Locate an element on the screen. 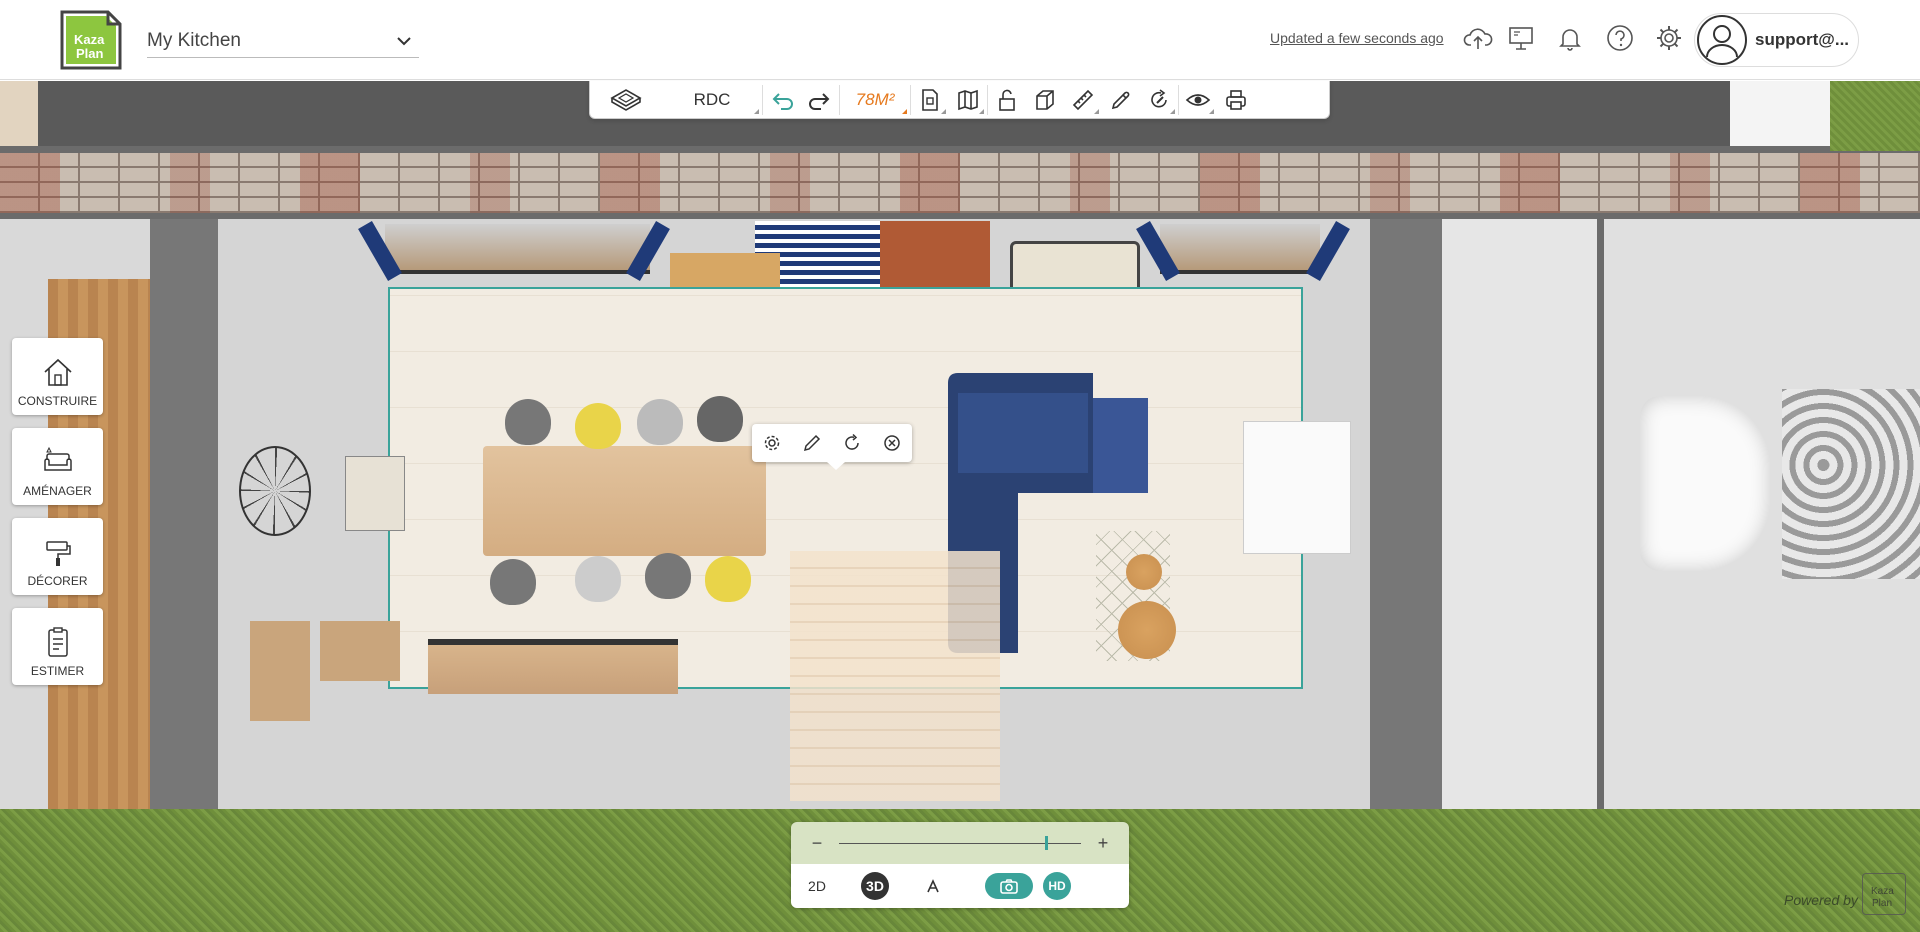  project-select: My Kitchen is located at coordinates (283, 41).